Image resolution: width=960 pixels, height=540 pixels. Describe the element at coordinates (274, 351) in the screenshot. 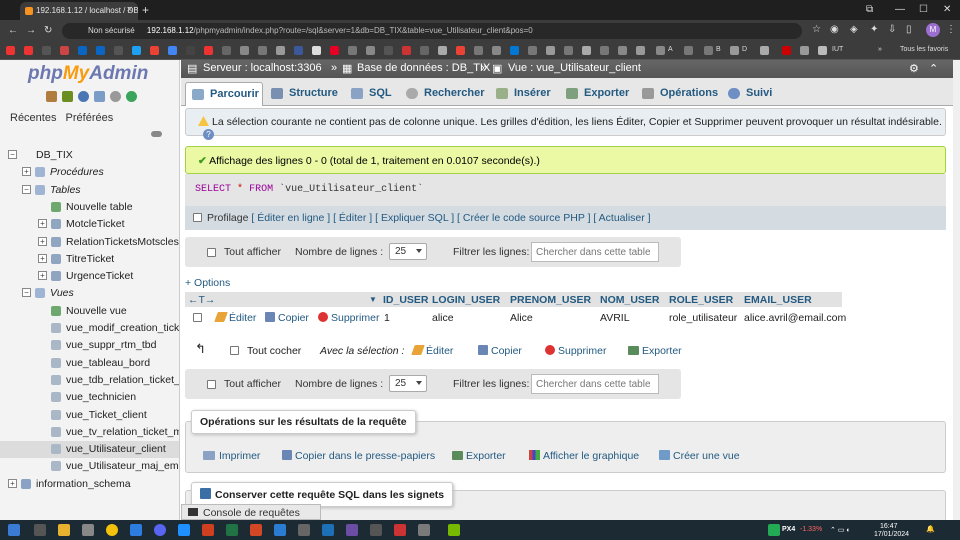

I see `check-all-label: Tout cocher` at that location.